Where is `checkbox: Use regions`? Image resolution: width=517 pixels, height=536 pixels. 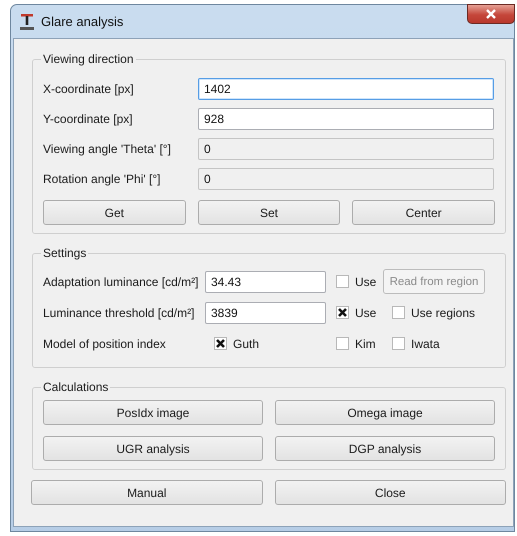
checkbox: Use regions is located at coordinates (434, 313).